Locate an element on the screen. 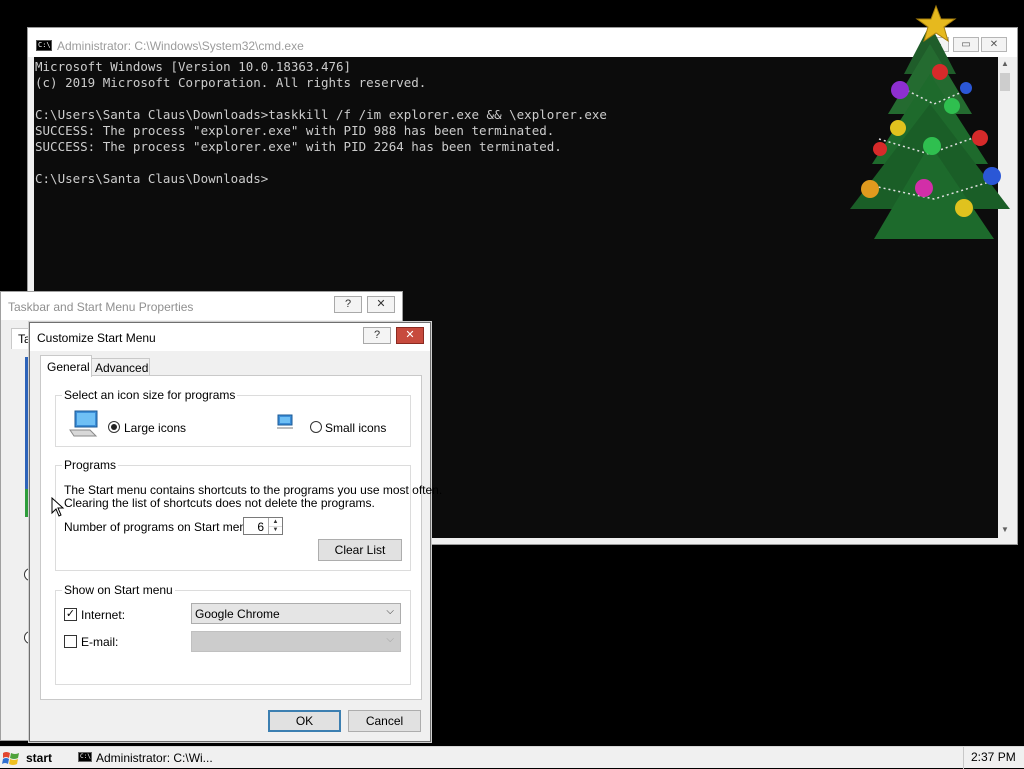 The image size is (1024, 769). internet-checkbox: ✓ is located at coordinates (70, 614).